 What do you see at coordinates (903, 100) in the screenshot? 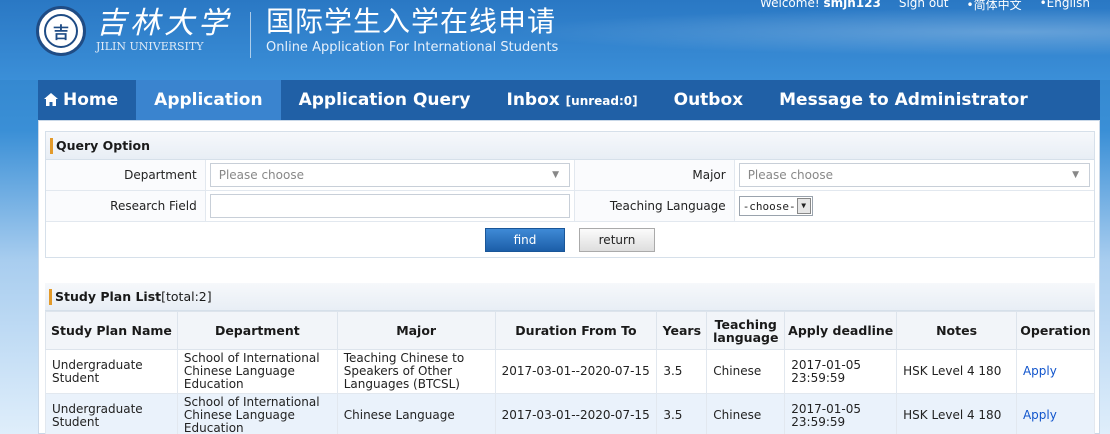
I see `nav-message-admin: Message to Administrator` at bounding box center [903, 100].